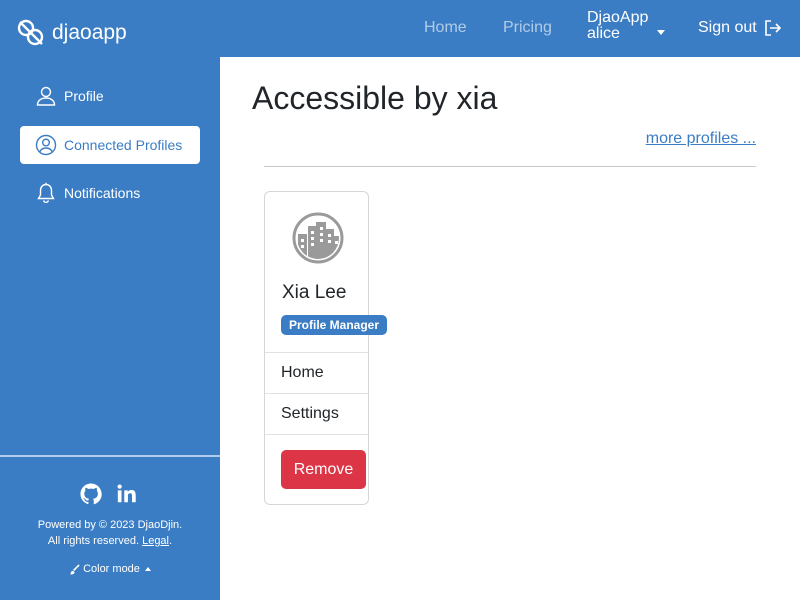 The height and width of the screenshot is (600, 800). What do you see at coordinates (91, 494) in the screenshot?
I see `github-icon` at bounding box center [91, 494].